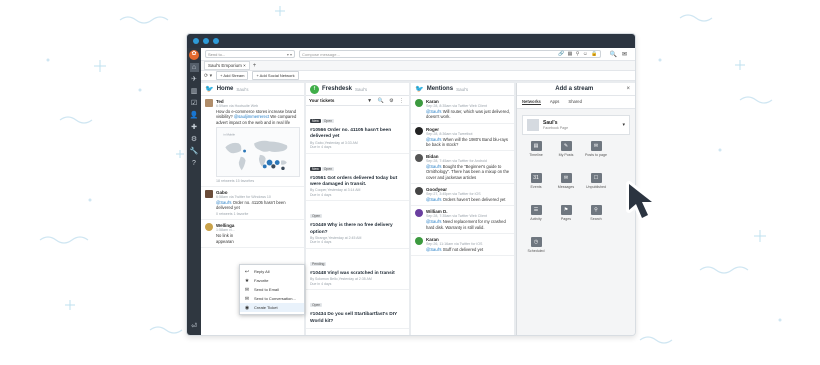  Describe the element at coordinates (536, 154) in the screenshot. I see `stream-type-timeline: ▤ Timeline` at that location.